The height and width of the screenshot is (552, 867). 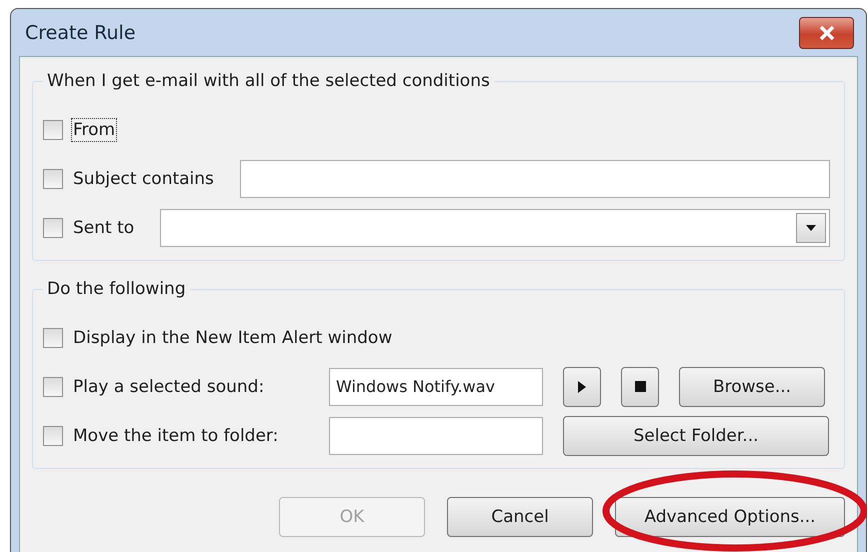 What do you see at coordinates (535, 179) in the screenshot?
I see `text-field` at bounding box center [535, 179].